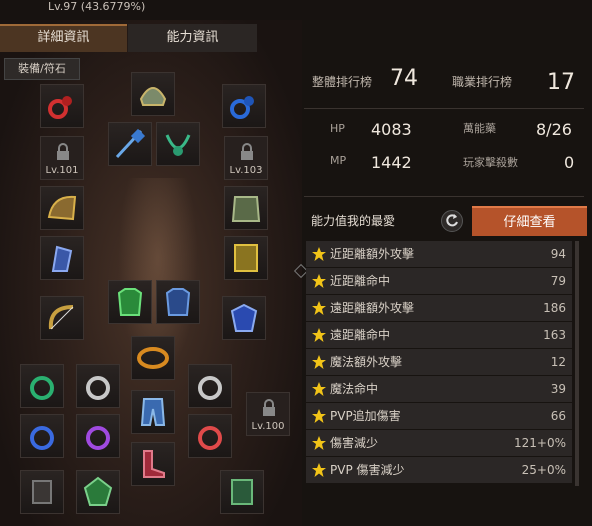 This screenshot has width=592, height=526. I want to click on blue-tunic-icon, so click(178, 302).